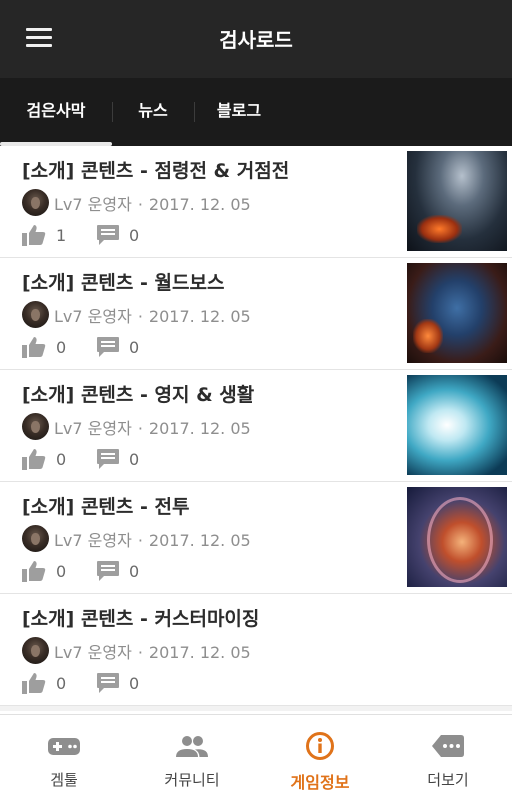 The width and height of the screenshot is (512, 800). Describe the element at coordinates (192, 746) in the screenshot. I see `people-icon` at that location.